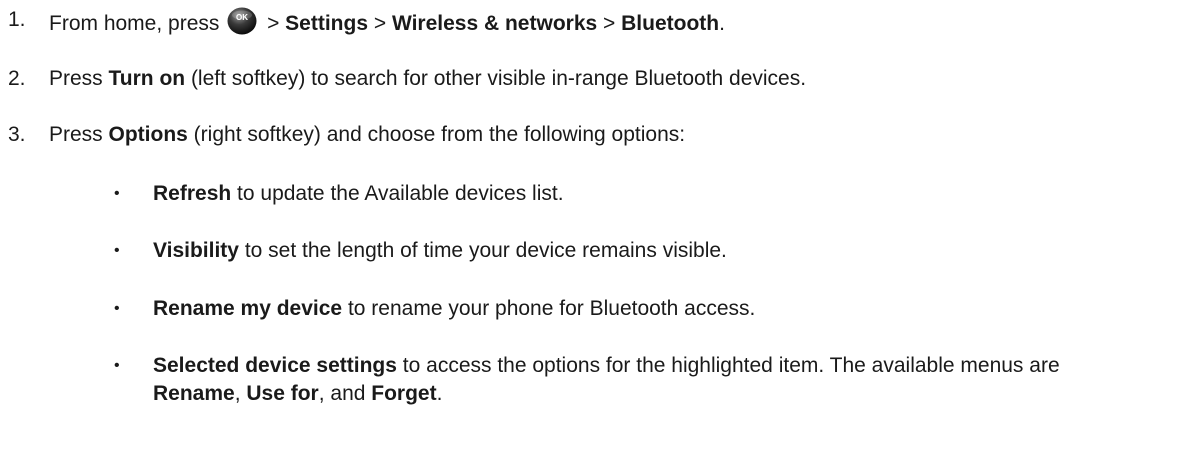 This screenshot has width=1178, height=452. Describe the element at coordinates (670, 23) in the screenshot. I see `menu-bluetooth: Bluetooth` at that location.